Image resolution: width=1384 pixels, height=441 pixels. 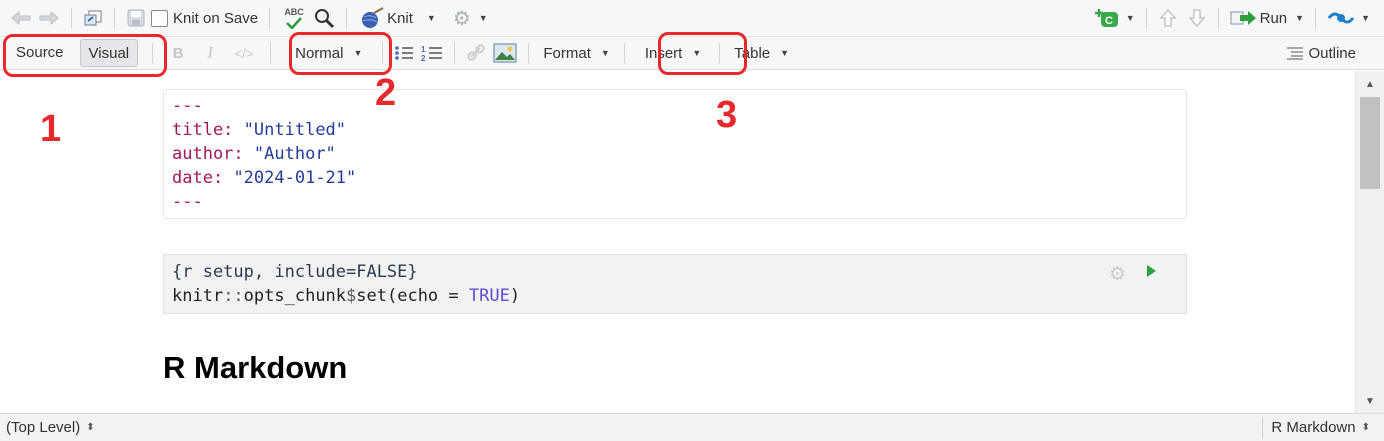 What do you see at coordinates (21, 18) in the screenshot?
I see `back-arrow-icon` at bounding box center [21, 18].